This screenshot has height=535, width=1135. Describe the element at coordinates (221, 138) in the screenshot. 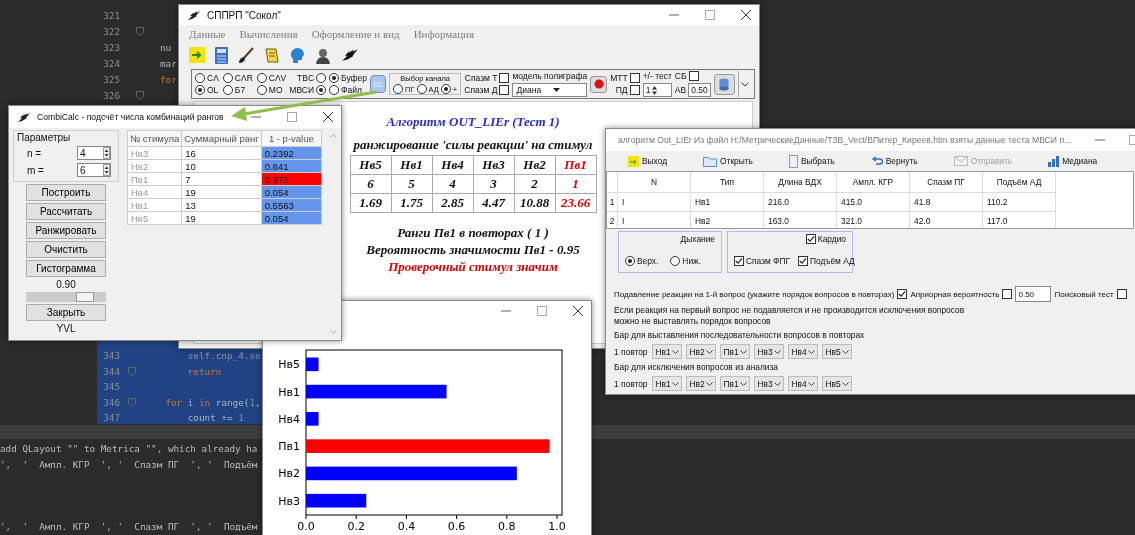

I see `column-header: Суммарный ранг` at that location.